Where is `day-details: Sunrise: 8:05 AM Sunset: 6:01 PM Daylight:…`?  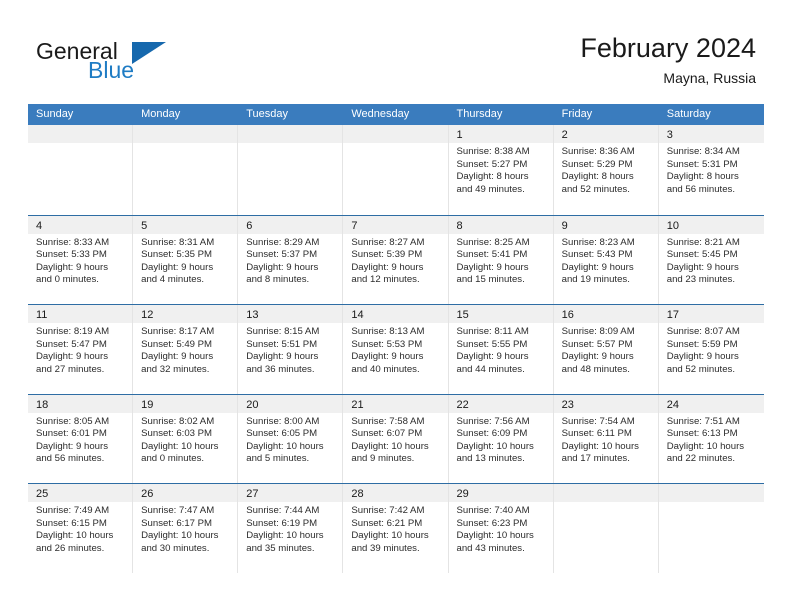 day-details: Sunrise: 8:05 AM Sunset: 6:01 PM Daylight:… is located at coordinates (80, 439).